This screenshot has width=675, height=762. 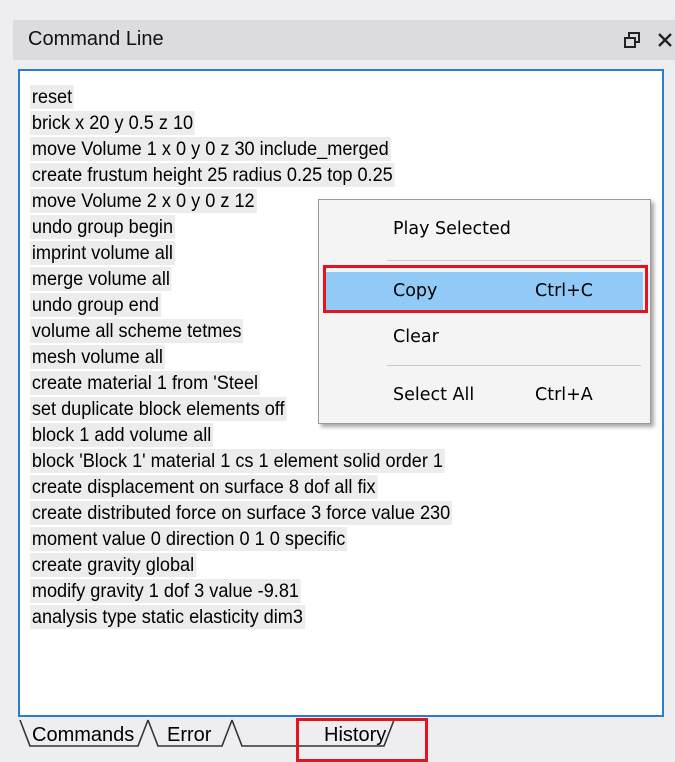 What do you see at coordinates (416, 337) in the screenshot?
I see `menu-item-label: Clear` at bounding box center [416, 337].